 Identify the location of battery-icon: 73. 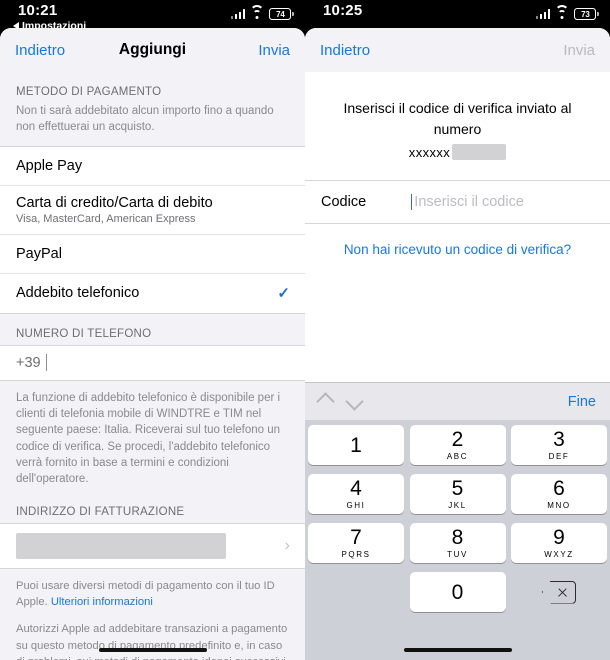
(586, 14).